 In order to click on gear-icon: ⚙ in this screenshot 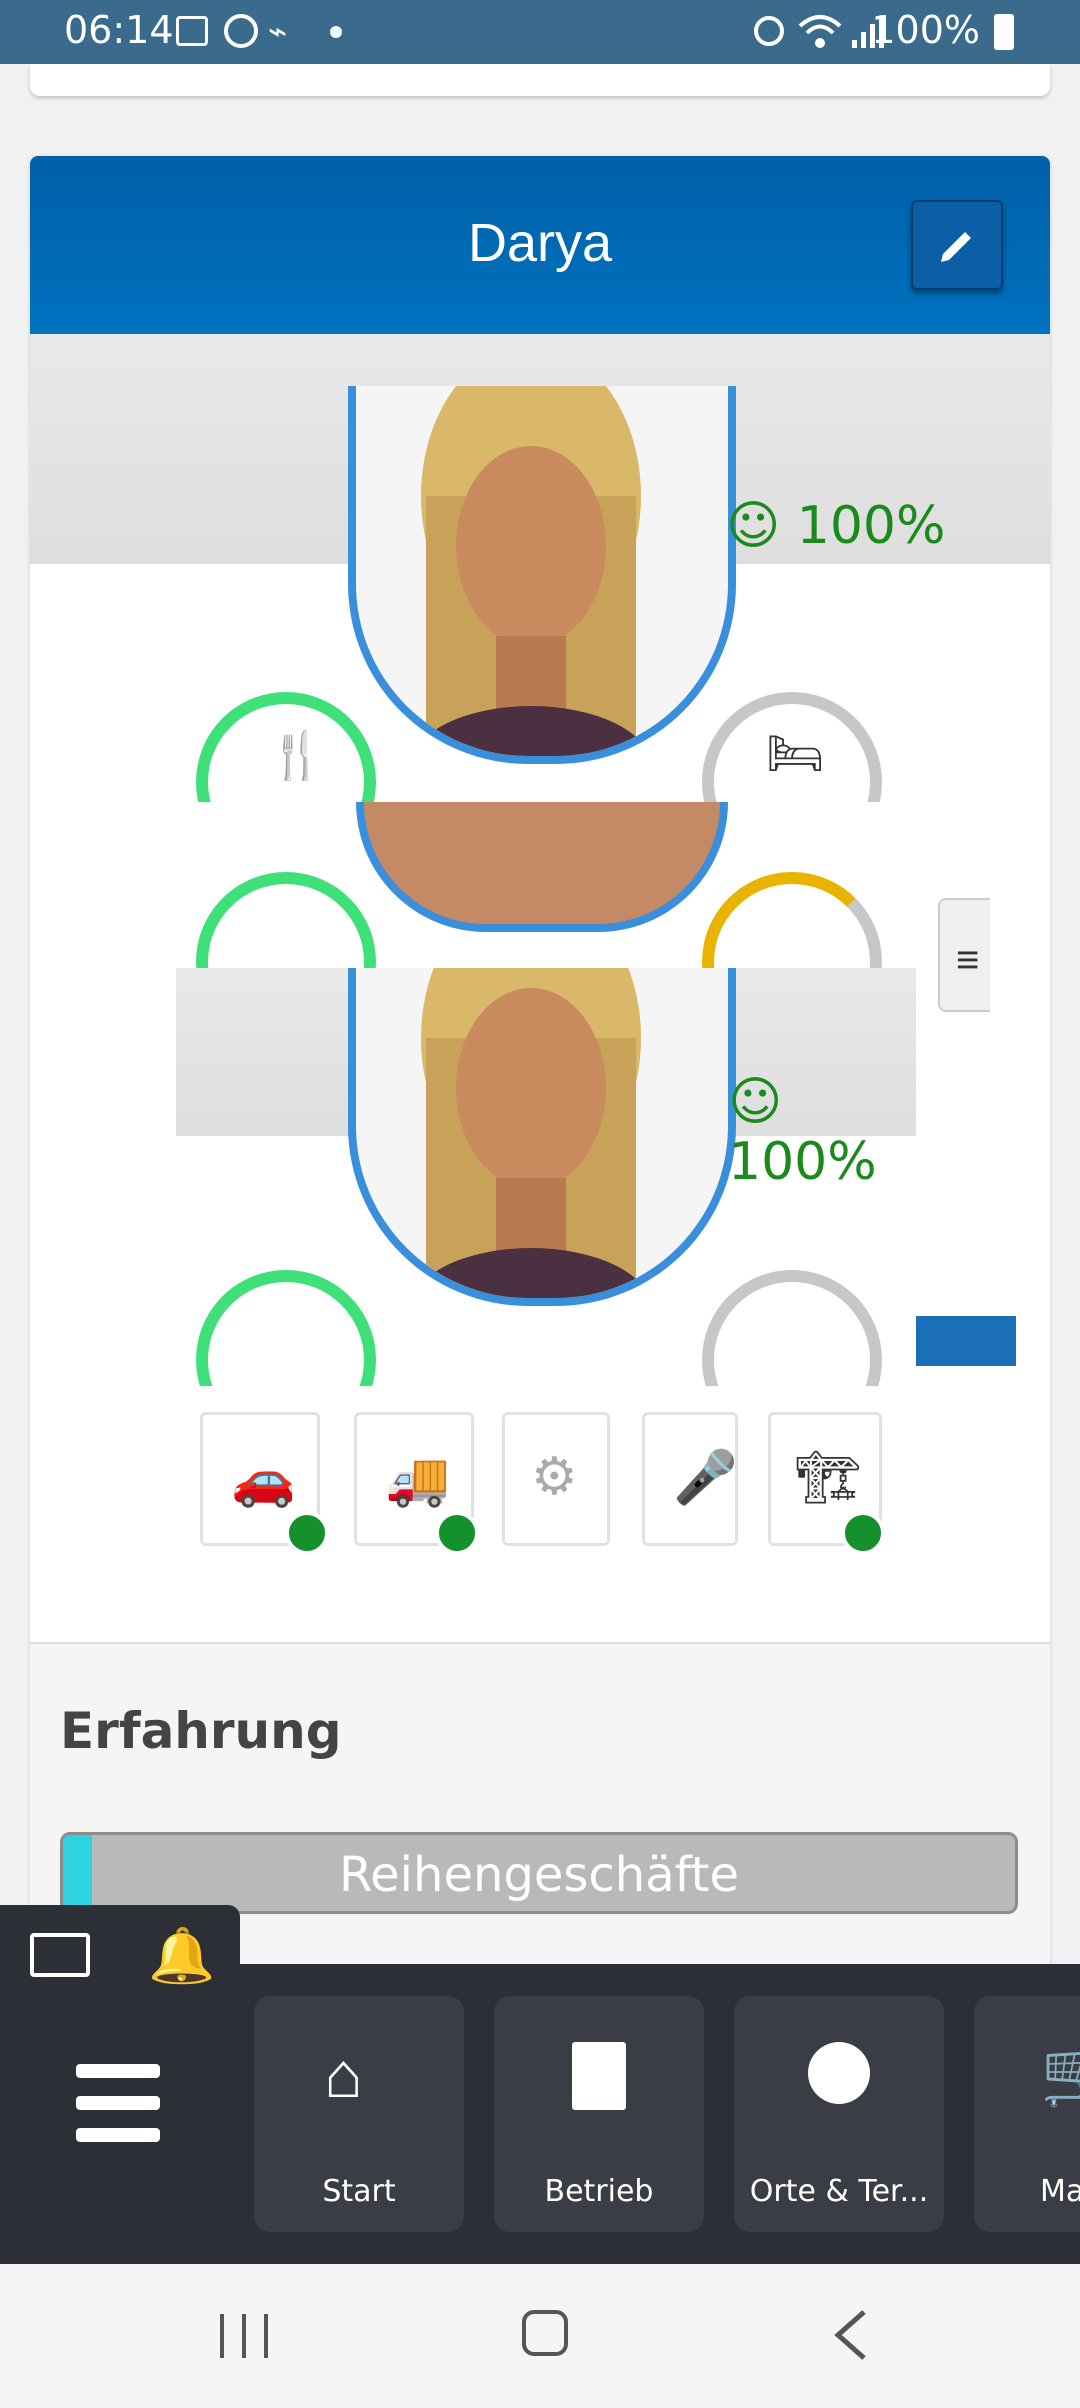, I will do `click(554, 1477)`.